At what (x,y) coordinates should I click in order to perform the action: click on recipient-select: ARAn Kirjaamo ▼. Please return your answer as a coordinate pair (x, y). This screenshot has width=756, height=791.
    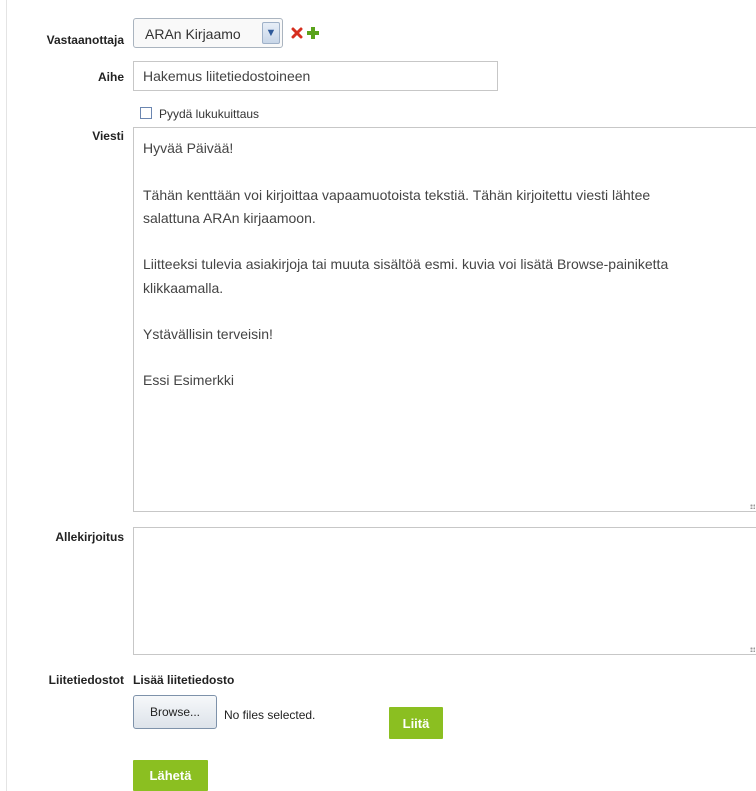
    Looking at the image, I should click on (208, 33).